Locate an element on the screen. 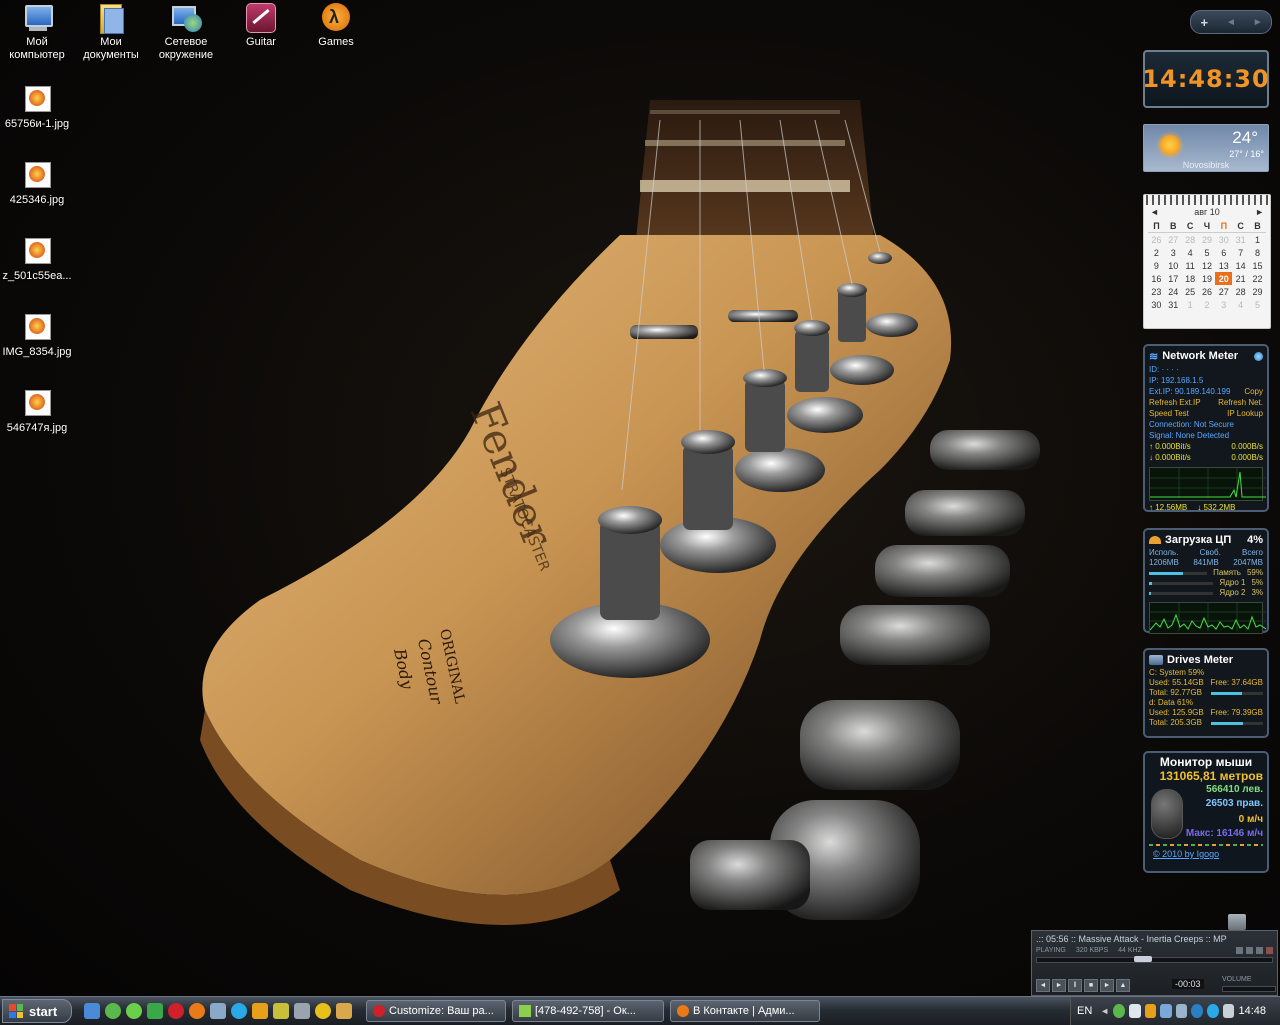  winamp-close-icon is located at coordinates (1269, 950).